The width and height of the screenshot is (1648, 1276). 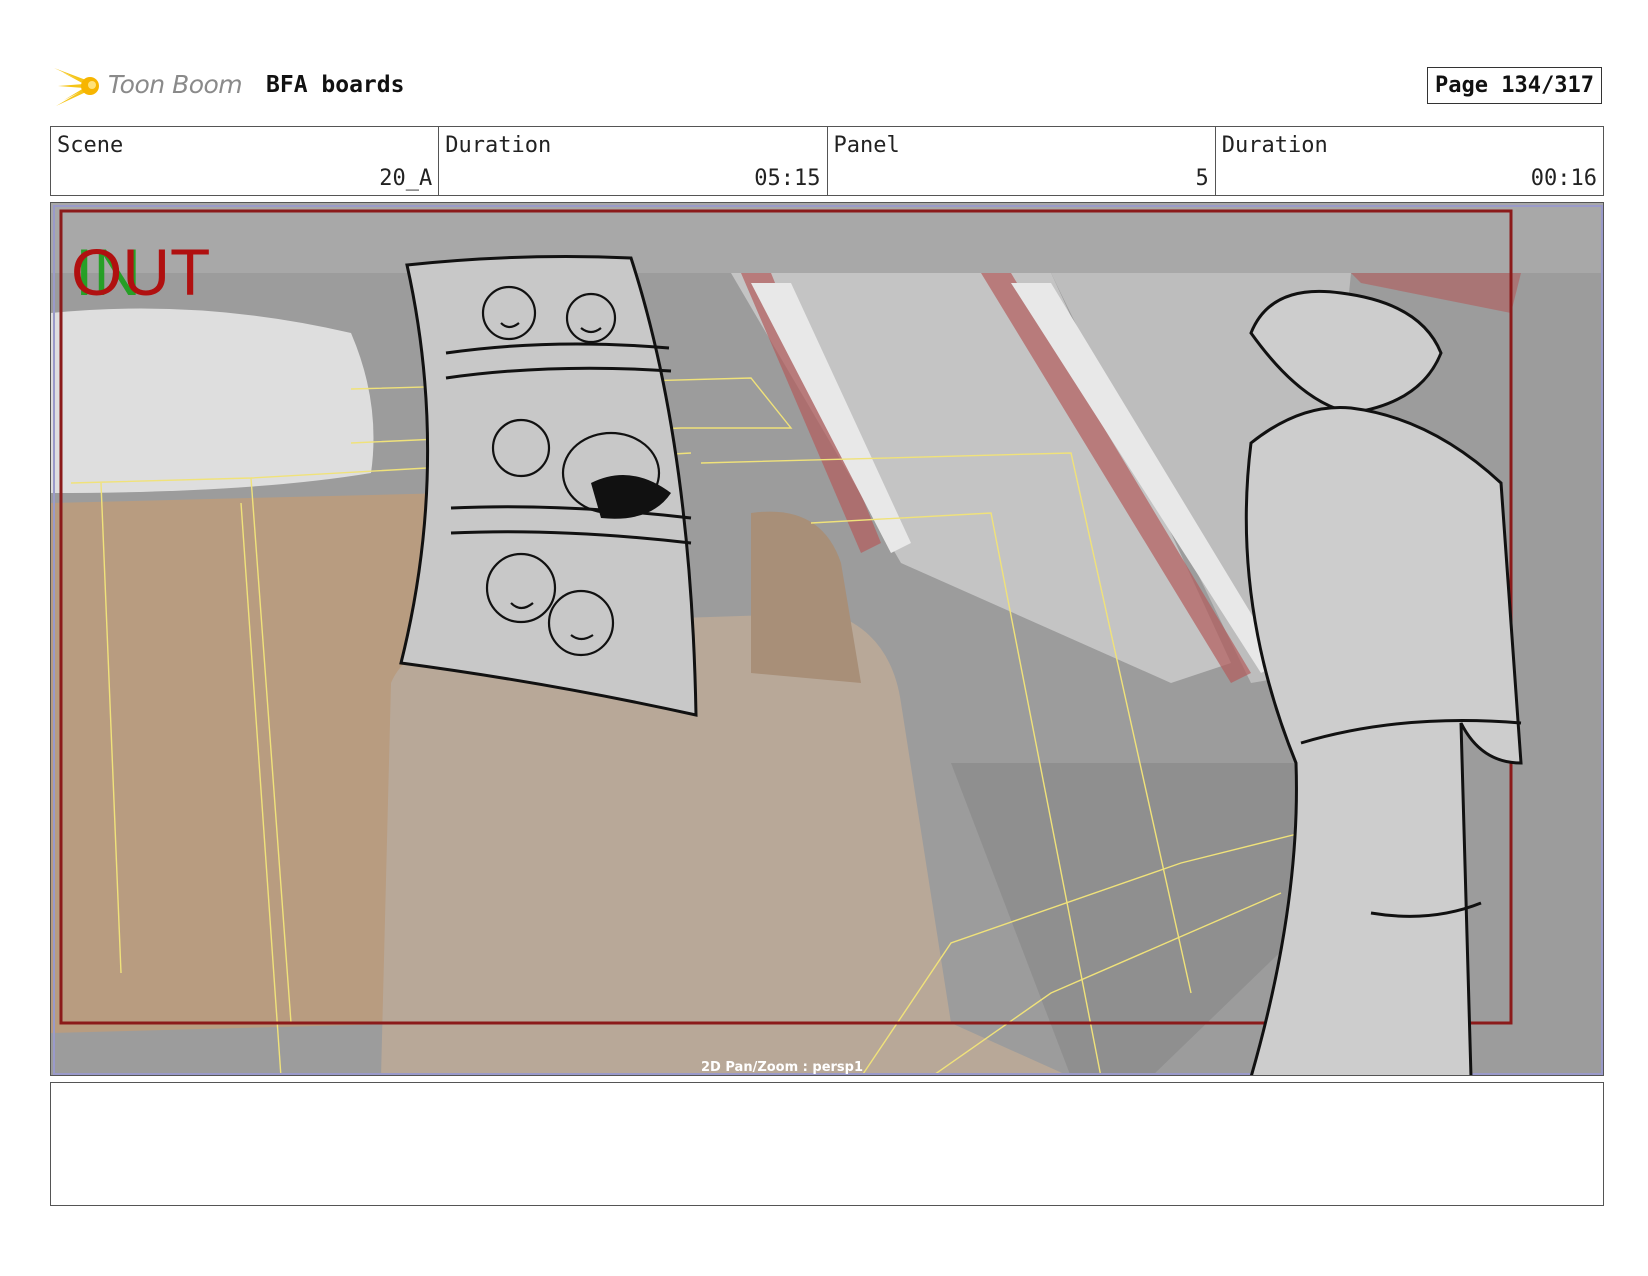 I want to click on scene-duration-label: Duration, so click(x=498, y=145).